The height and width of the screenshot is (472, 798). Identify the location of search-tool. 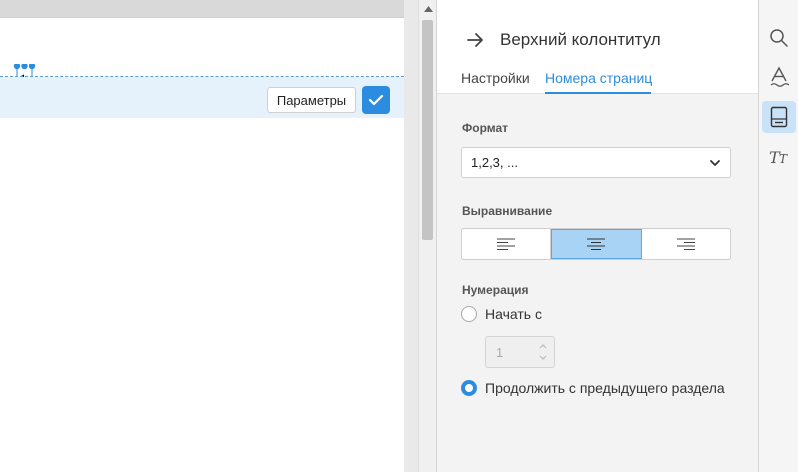
(779, 38).